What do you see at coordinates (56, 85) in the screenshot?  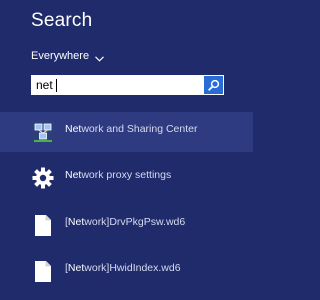 I see `text-caret` at bounding box center [56, 85].